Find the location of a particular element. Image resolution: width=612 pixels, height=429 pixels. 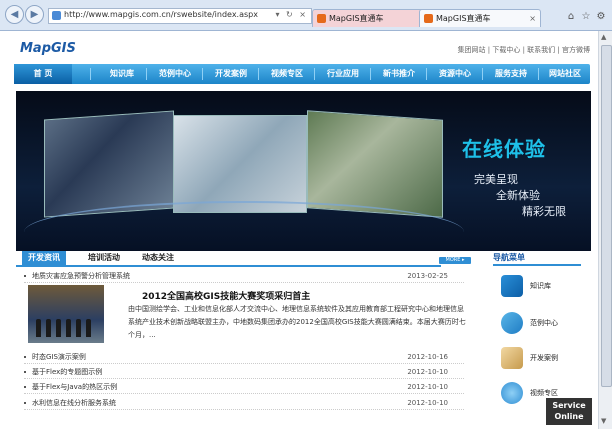

samples-icon is located at coordinates (512, 323).